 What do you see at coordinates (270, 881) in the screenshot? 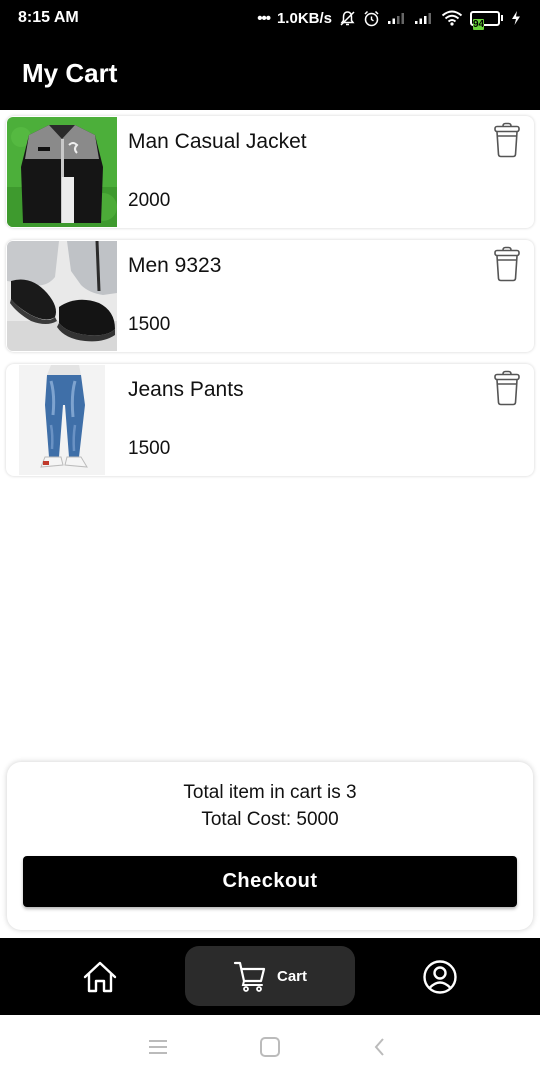
I see `checkout-button: Checkout` at bounding box center [270, 881].